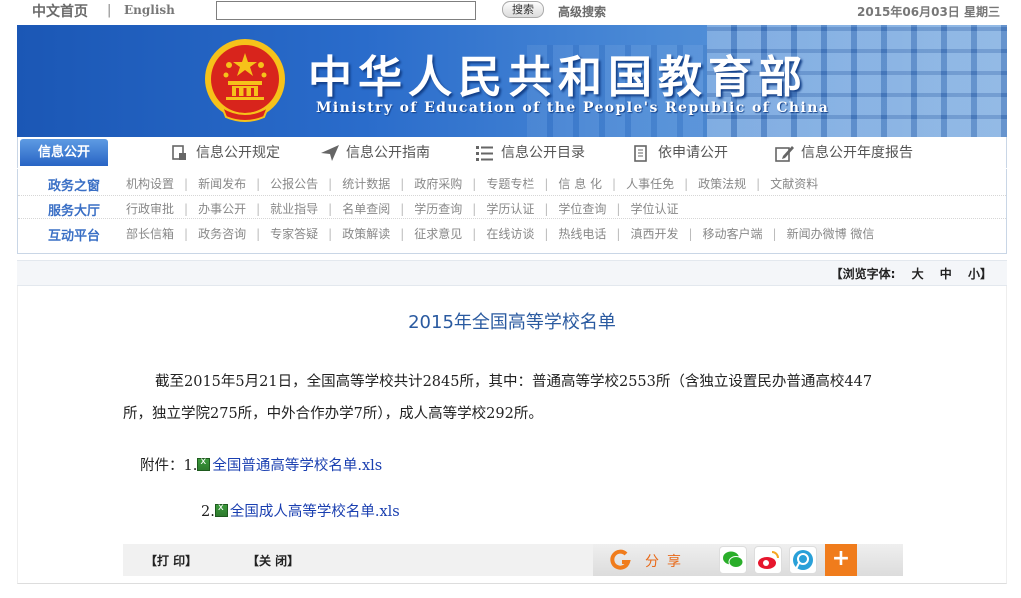  What do you see at coordinates (208, 512) in the screenshot?
I see `attachment-number: 2.` at bounding box center [208, 512].